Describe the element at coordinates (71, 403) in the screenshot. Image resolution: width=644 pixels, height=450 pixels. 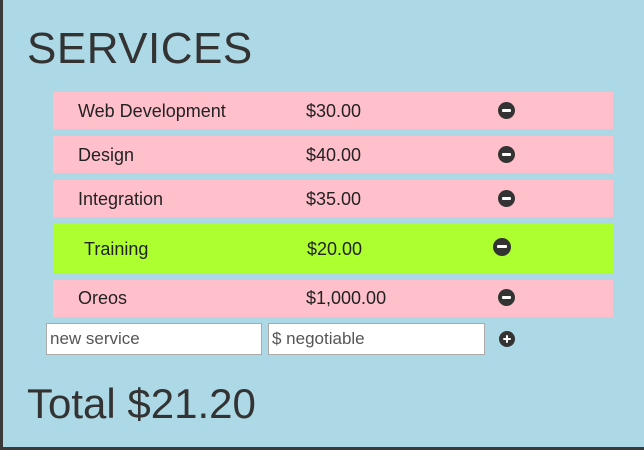
I see `total-label: Total` at that location.